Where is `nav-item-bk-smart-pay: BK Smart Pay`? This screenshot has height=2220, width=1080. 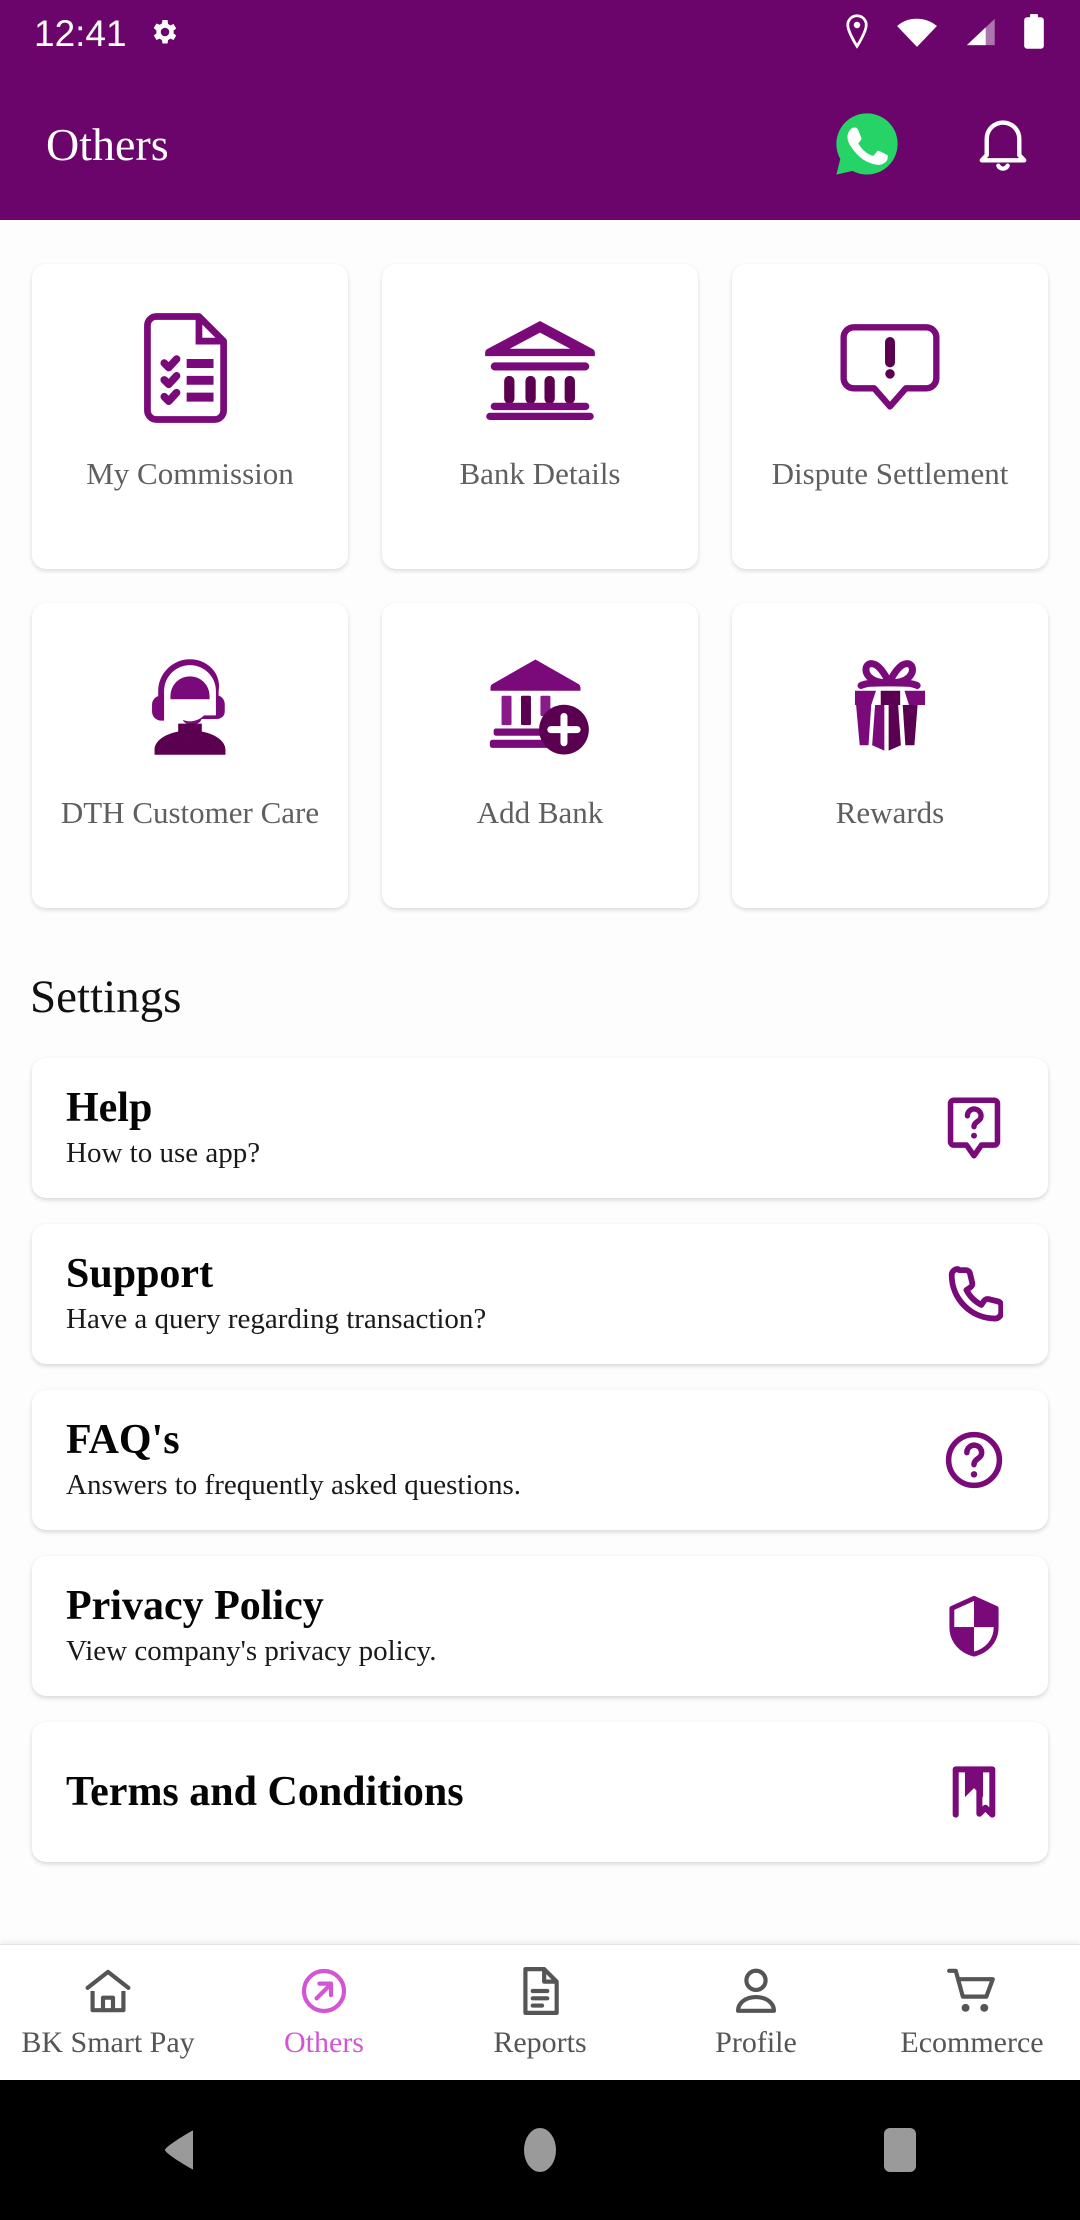
nav-item-bk-smart-pay: BK Smart Pay is located at coordinates (108, 2013).